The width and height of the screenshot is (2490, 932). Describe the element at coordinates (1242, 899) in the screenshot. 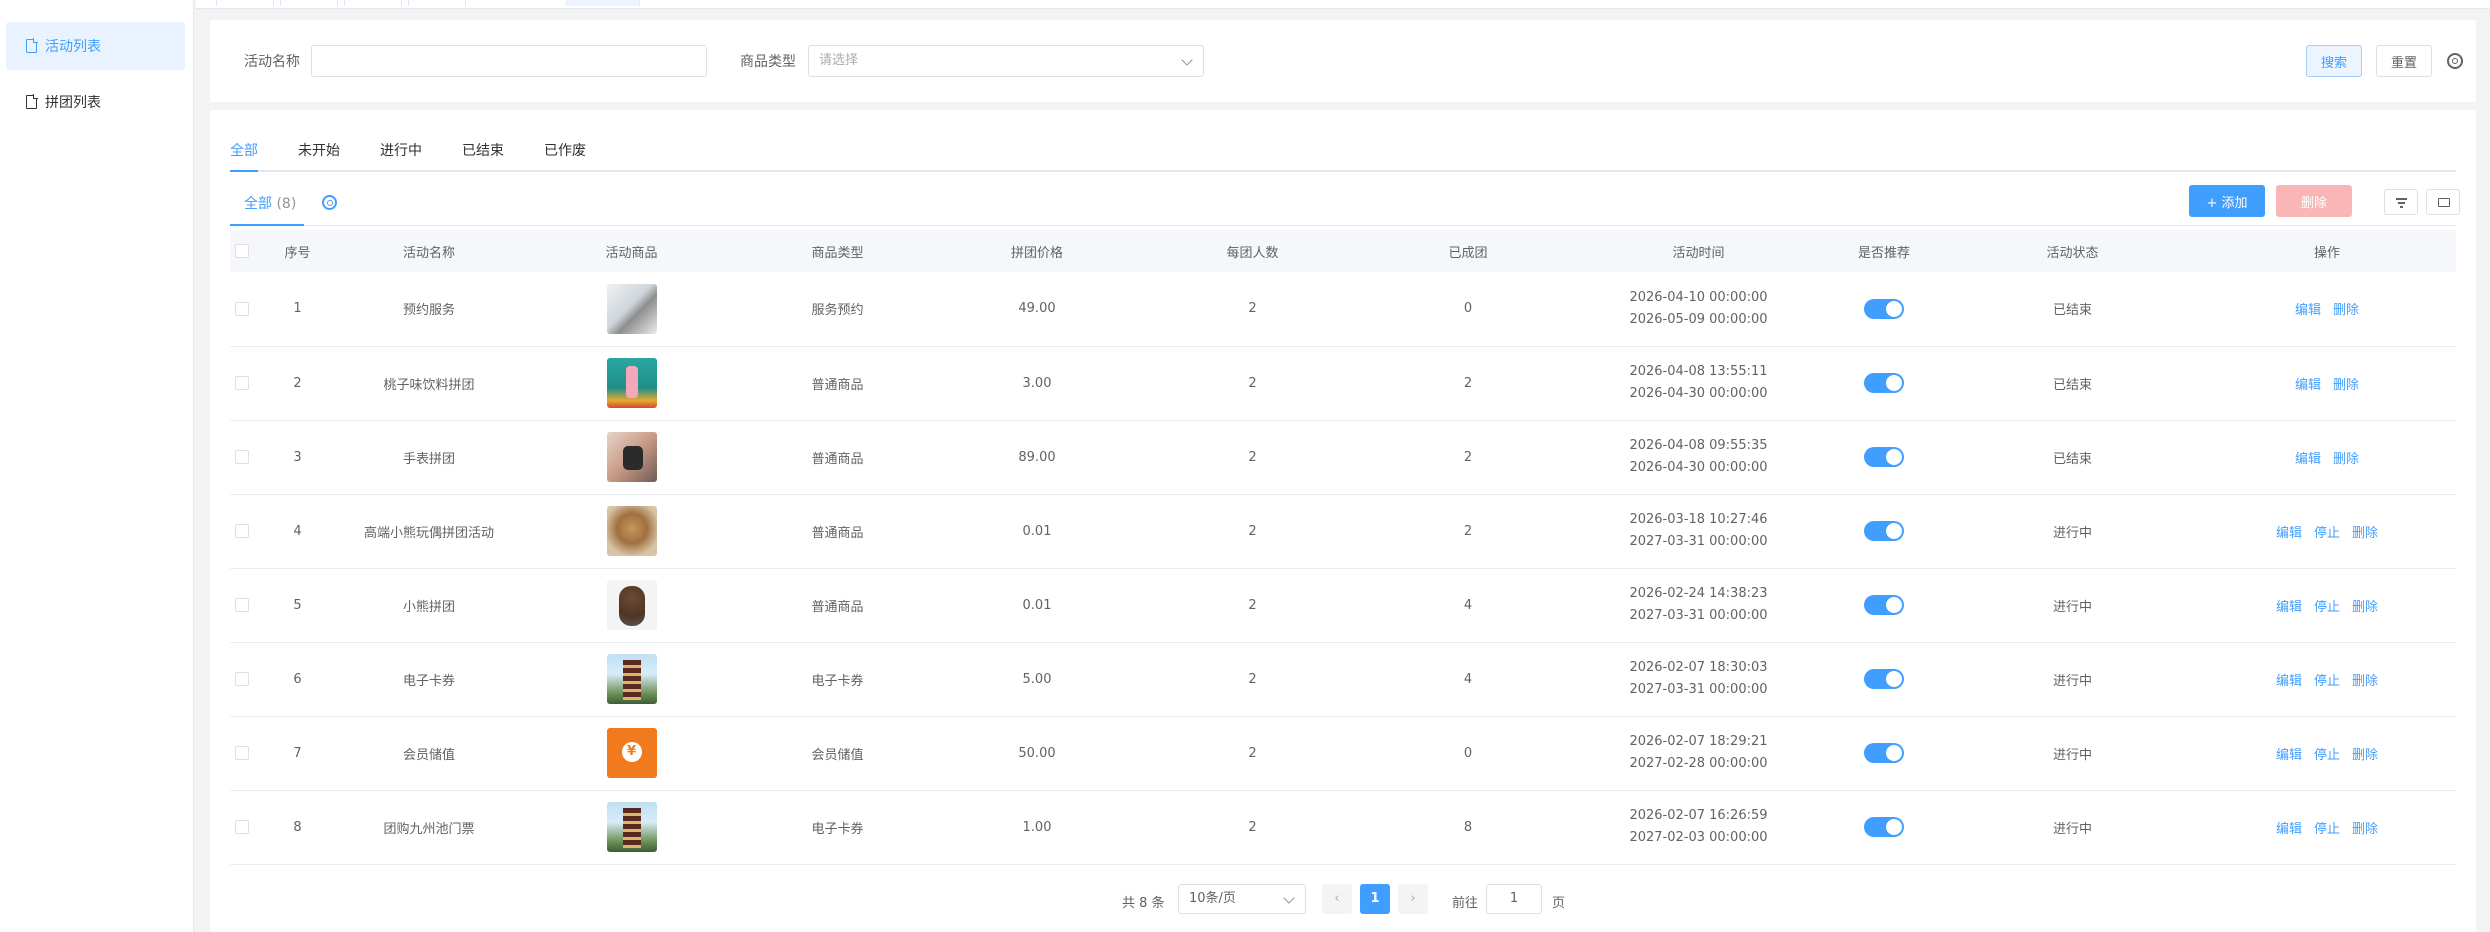

I see `page-size-select: 10条/页` at that location.